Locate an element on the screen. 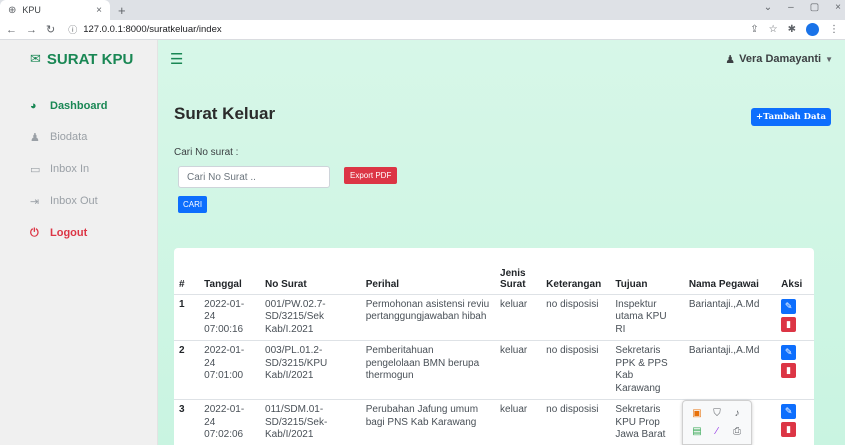 The image size is (845, 445). cell-tujuan: Sekretaris PPK & PPS Kab Karawang is located at coordinates (647, 370).